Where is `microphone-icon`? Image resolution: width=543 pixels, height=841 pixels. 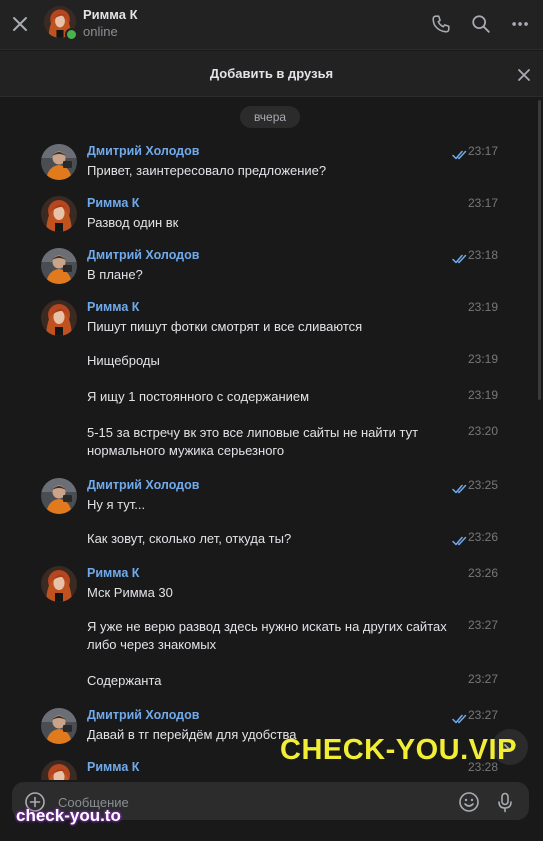 microphone-icon is located at coordinates (505, 802).